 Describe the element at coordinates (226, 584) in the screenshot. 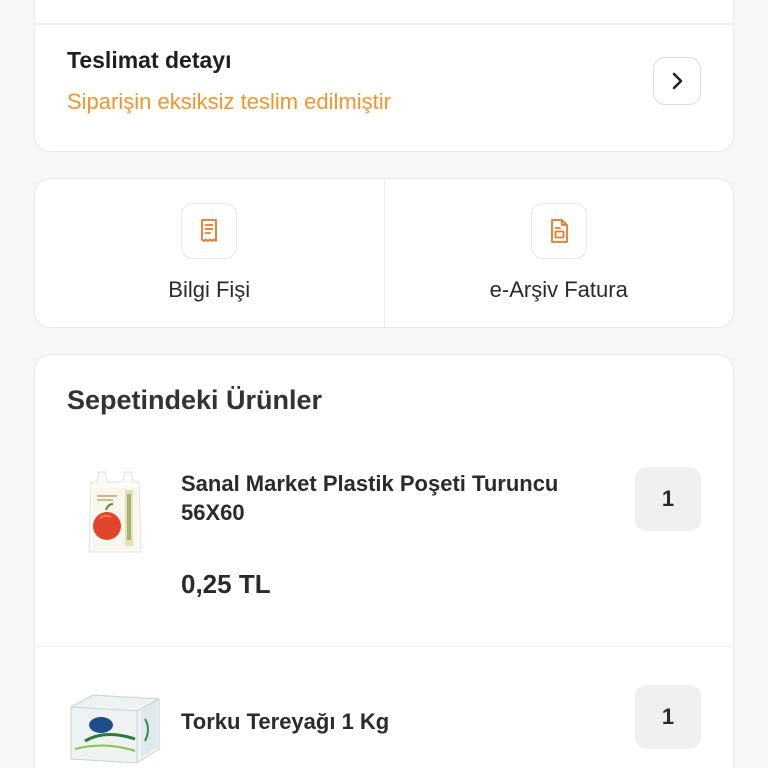

I see `product-price: 0,25 TL` at that location.